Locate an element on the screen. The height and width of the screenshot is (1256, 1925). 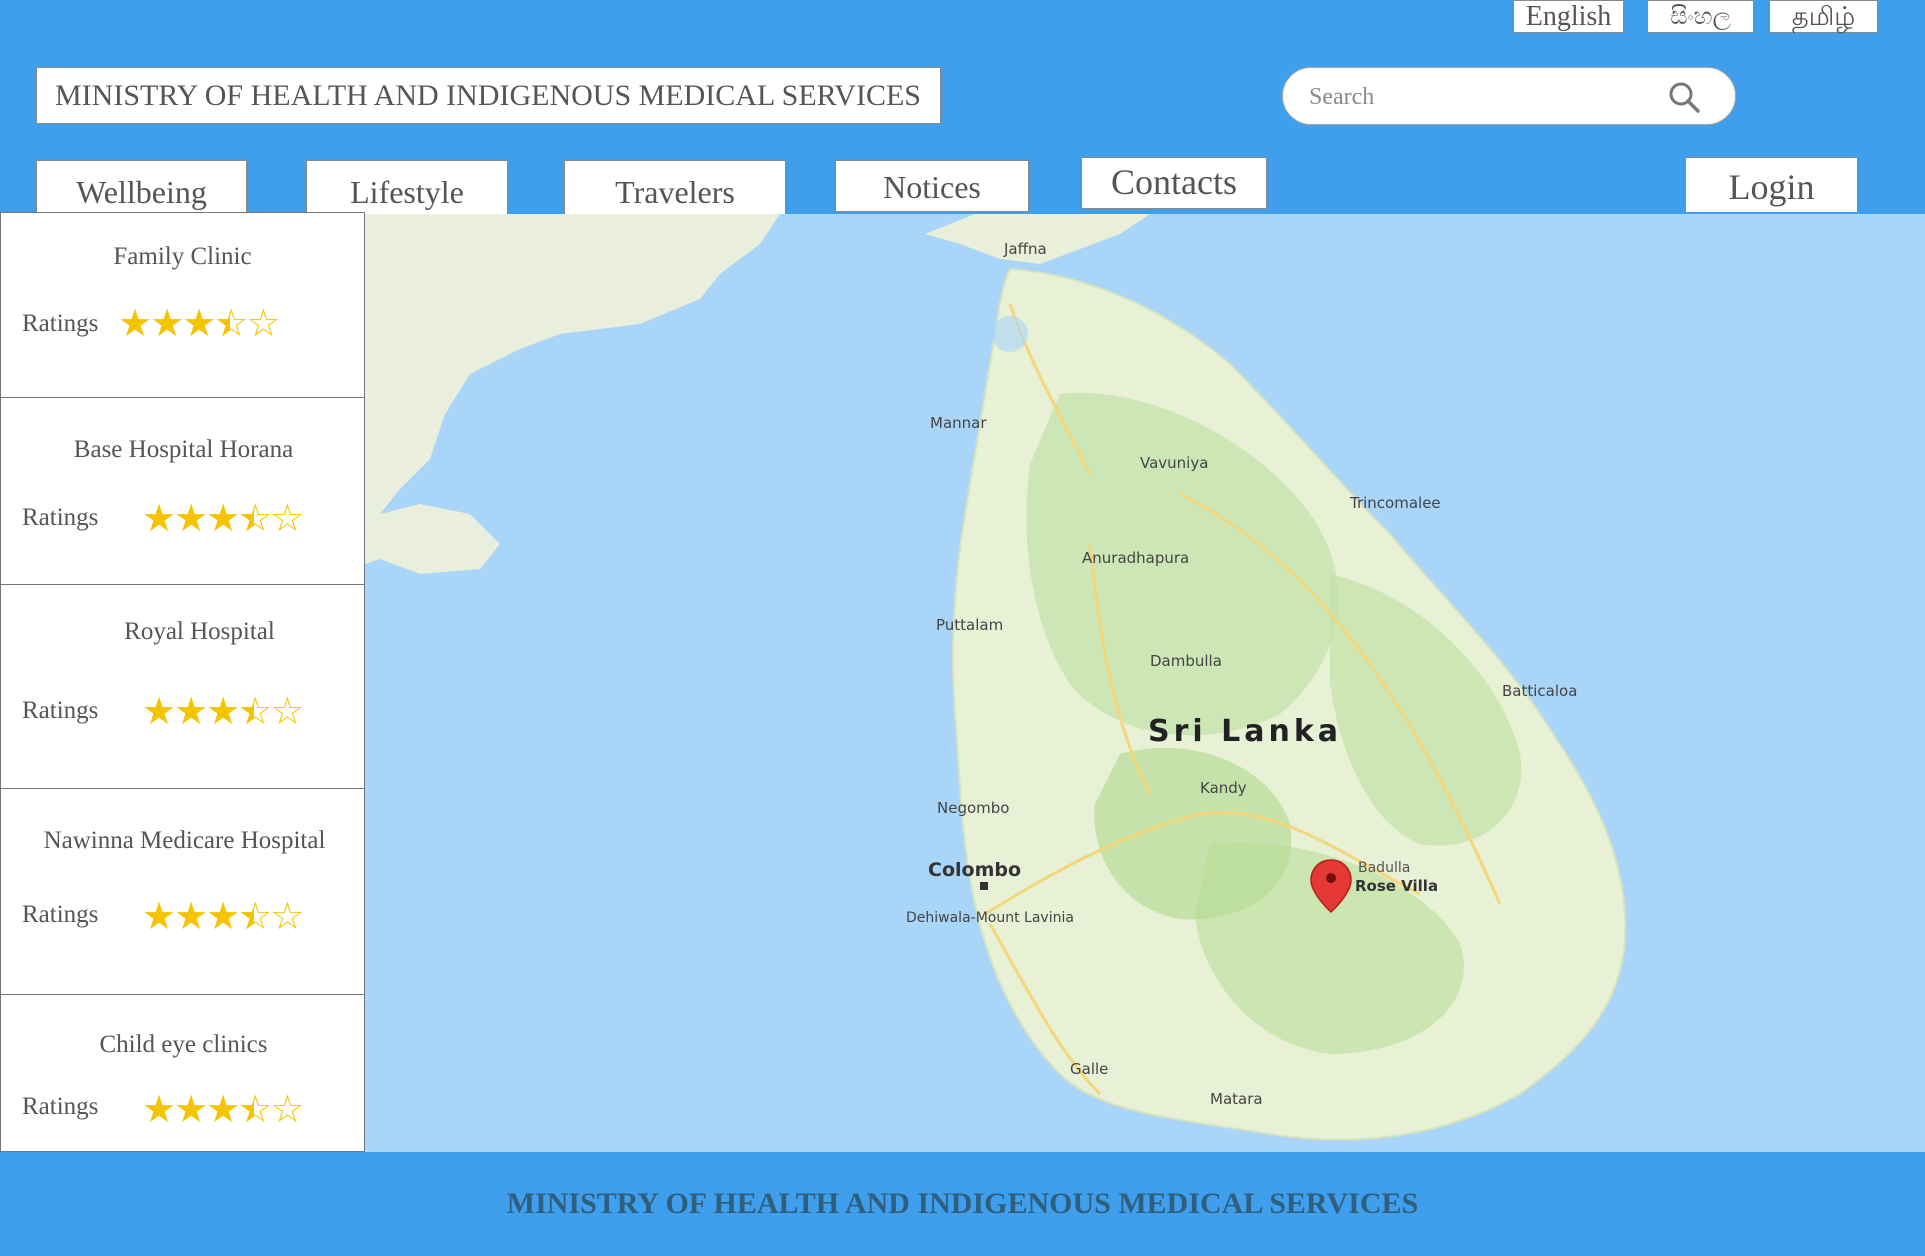
city-label: Mannar is located at coordinates (958, 423).